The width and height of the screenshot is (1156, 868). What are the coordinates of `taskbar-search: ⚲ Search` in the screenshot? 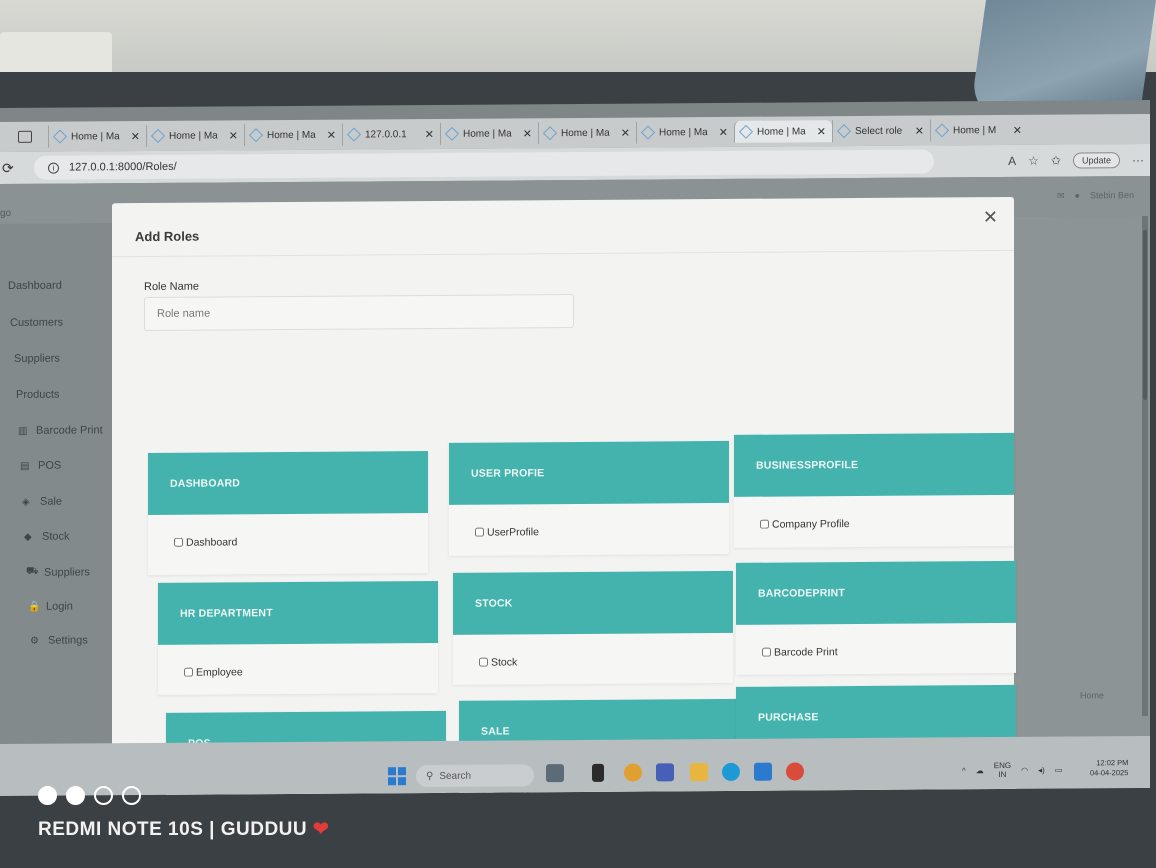 It's located at (475, 776).